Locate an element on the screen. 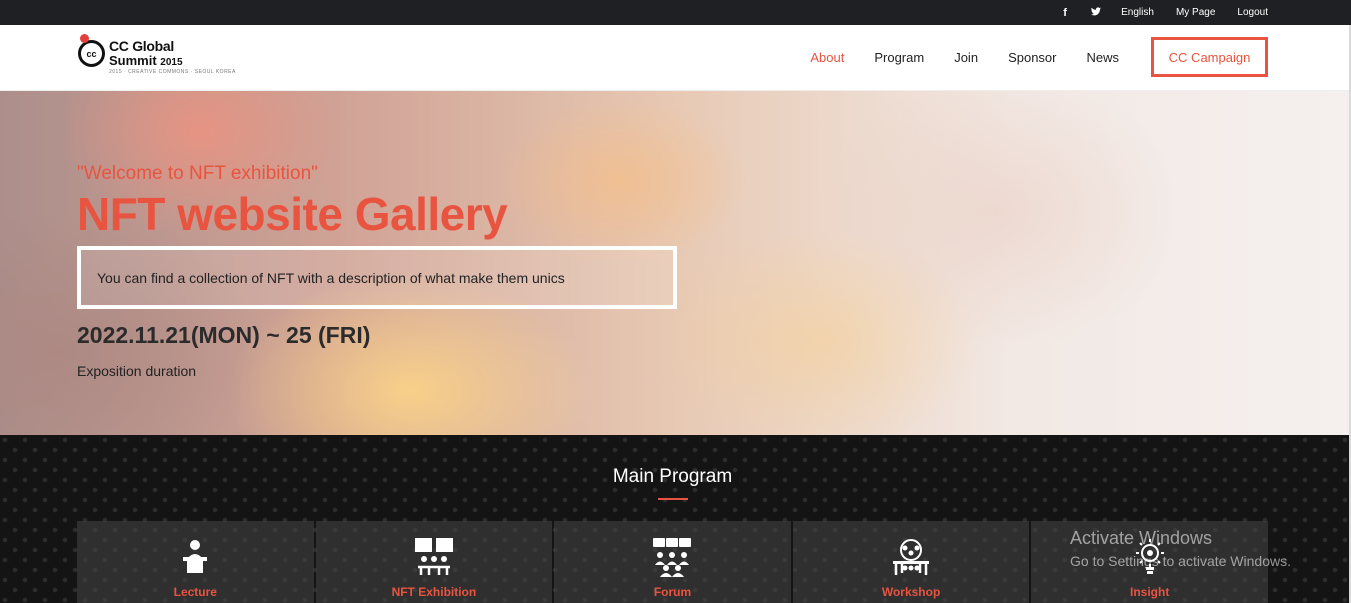  lecture-icon is located at coordinates (195, 556).